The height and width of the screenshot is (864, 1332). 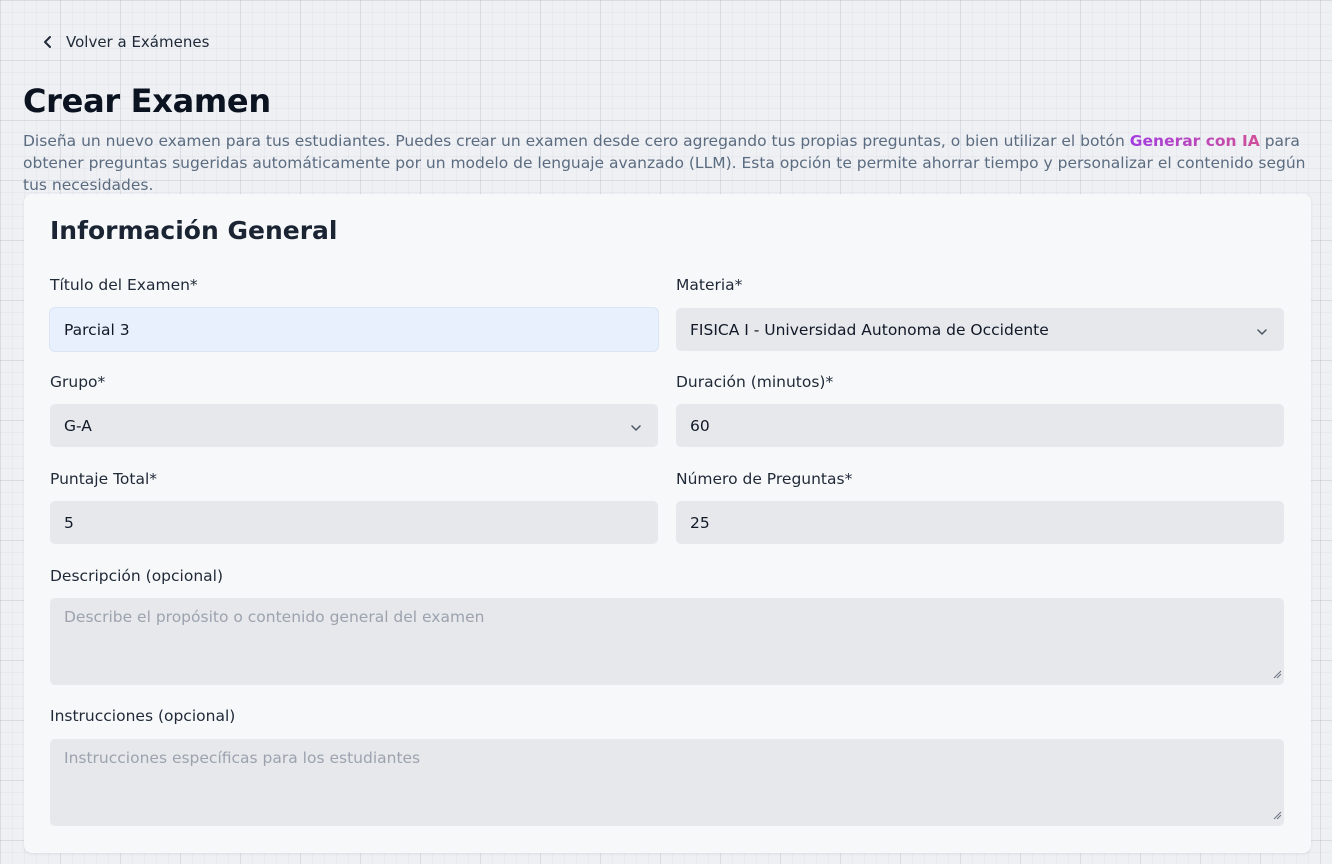 What do you see at coordinates (980, 522) in the screenshot?
I see `question-count-input: 25` at bounding box center [980, 522].